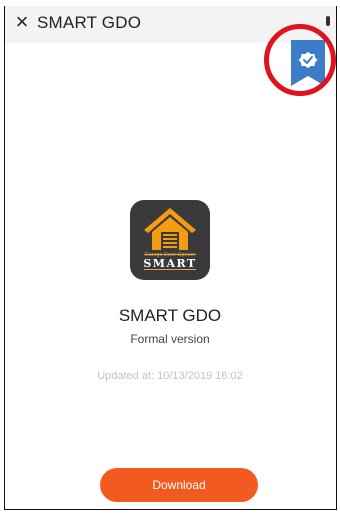 Image resolution: width=340 pixels, height=513 pixels. I want to click on page-title: SMART GDO, so click(89, 22).